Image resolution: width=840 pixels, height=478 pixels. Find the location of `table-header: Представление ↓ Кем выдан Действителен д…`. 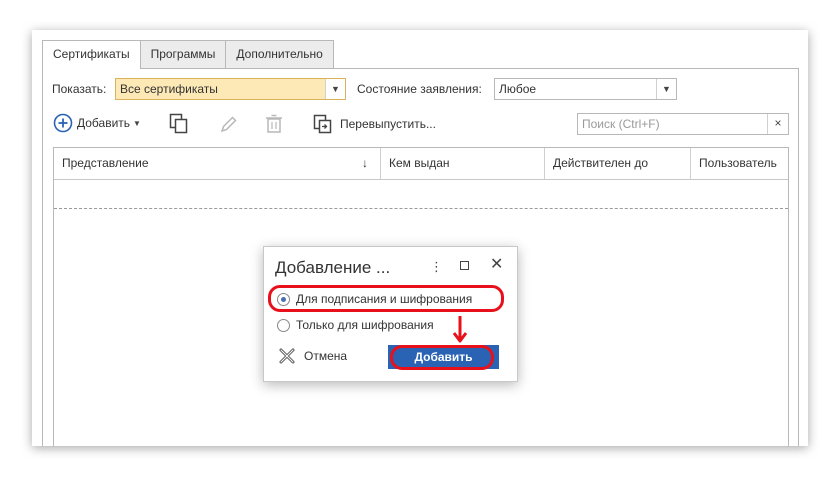

table-header: Представление ↓ Кем выдан Действителен д… is located at coordinates (421, 164).